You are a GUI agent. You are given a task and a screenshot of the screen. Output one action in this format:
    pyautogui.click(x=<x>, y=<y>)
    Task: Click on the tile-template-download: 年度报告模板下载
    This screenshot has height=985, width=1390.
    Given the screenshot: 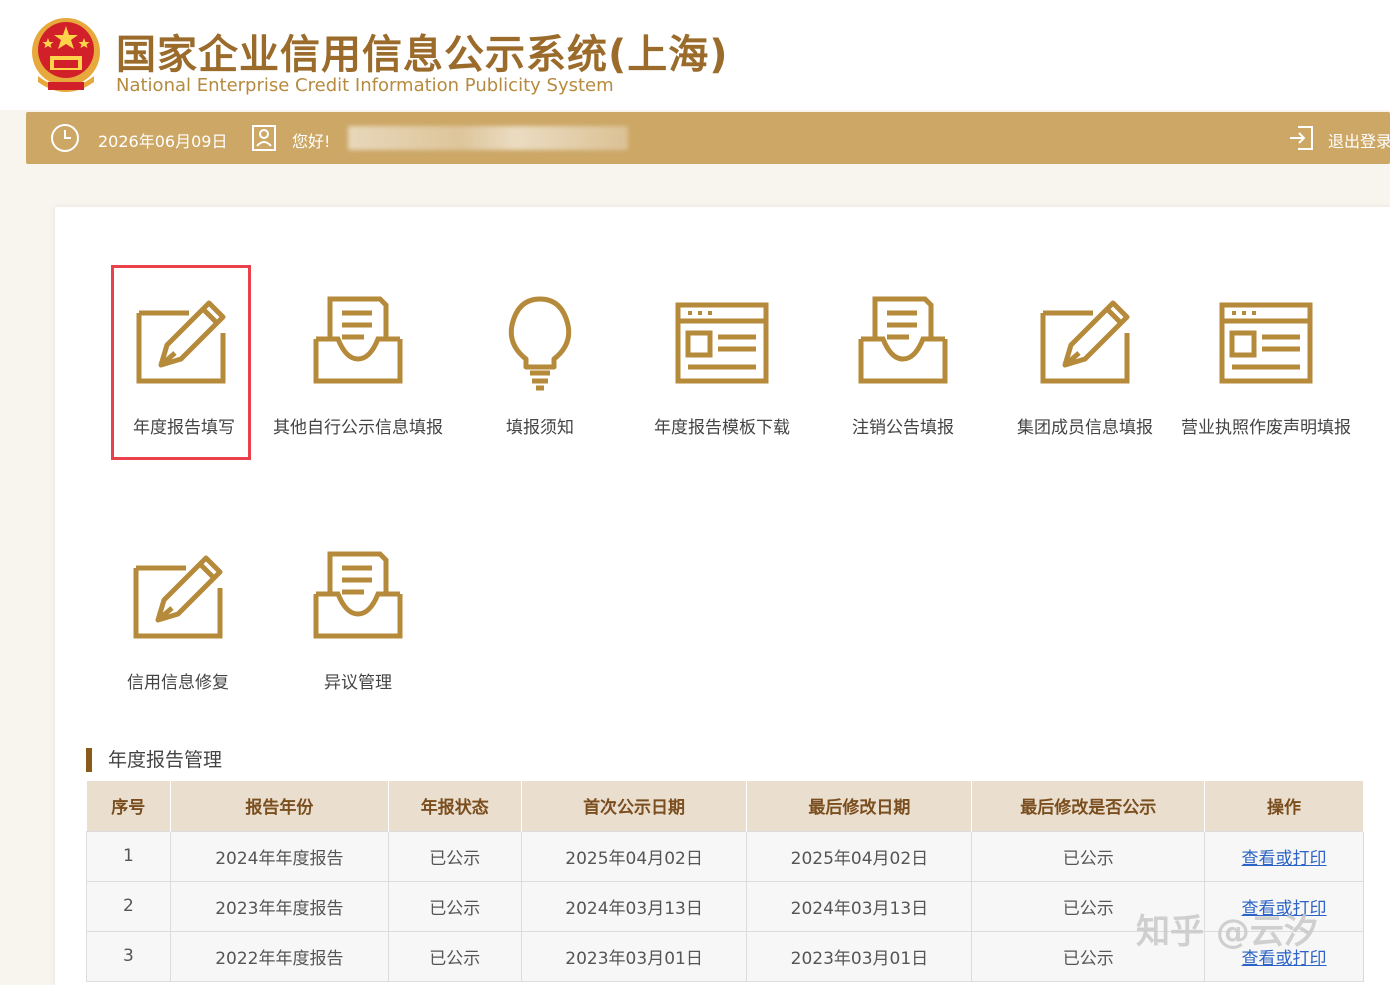 What is the action you would take?
    pyautogui.click(x=722, y=362)
    